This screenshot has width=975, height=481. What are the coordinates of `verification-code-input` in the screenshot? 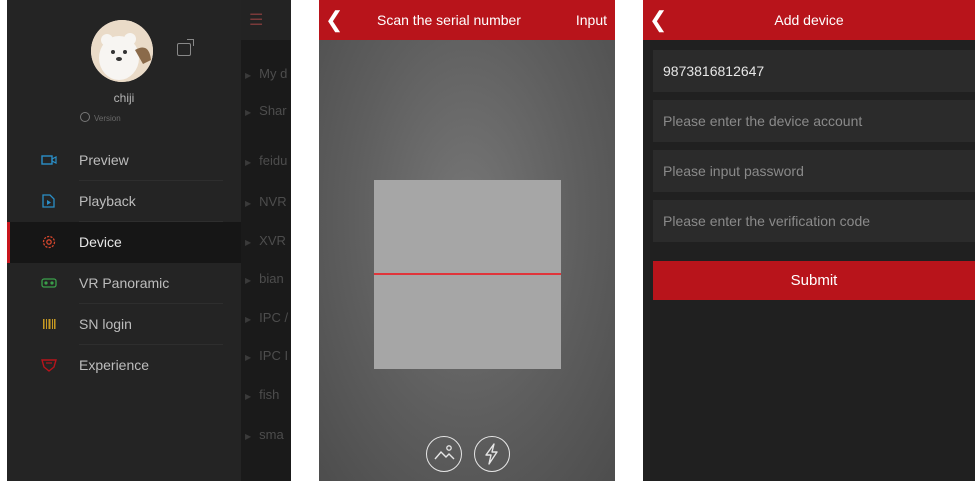 It's located at (814, 221).